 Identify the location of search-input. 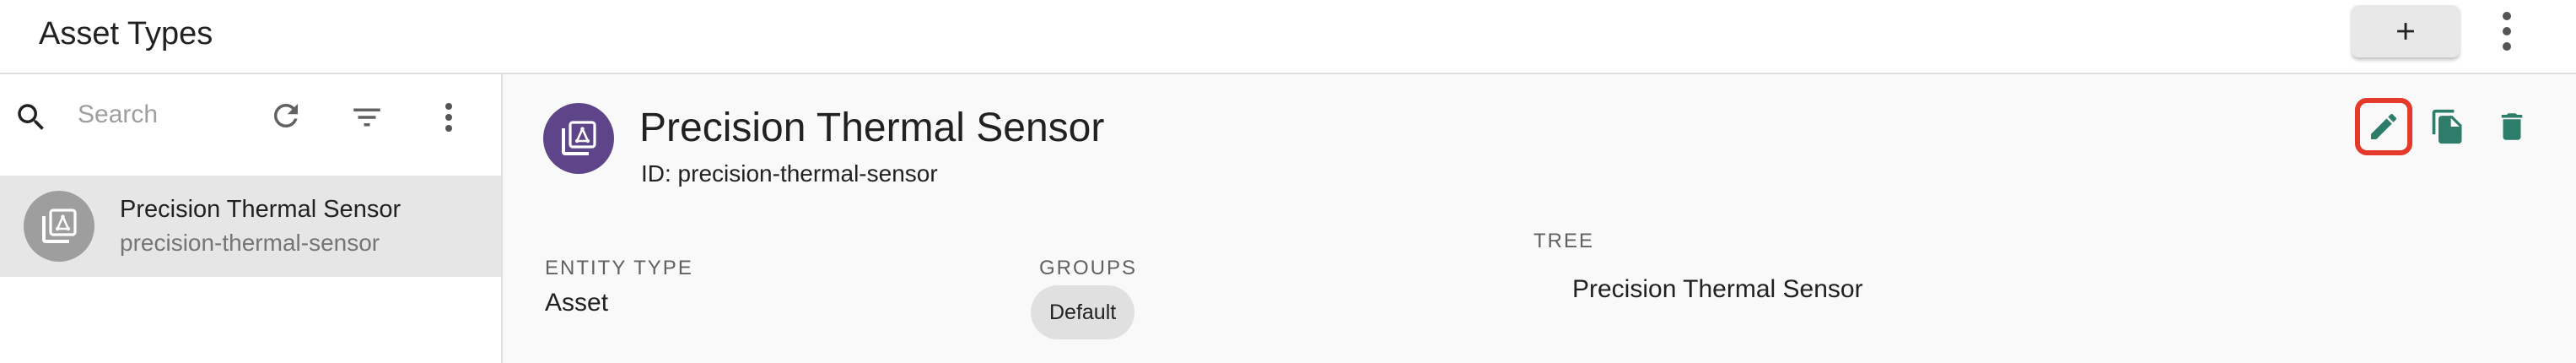
(162, 114).